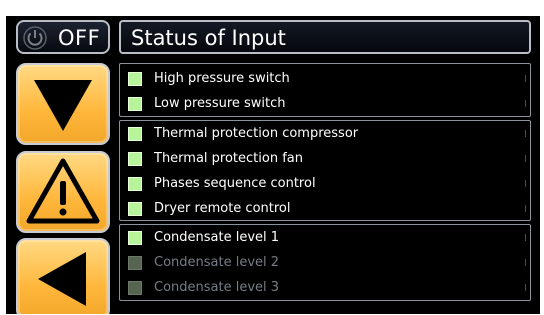 The image size is (544, 315). What do you see at coordinates (228, 158) in the screenshot?
I see `input-label: Thermal protection fan` at bounding box center [228, 158].